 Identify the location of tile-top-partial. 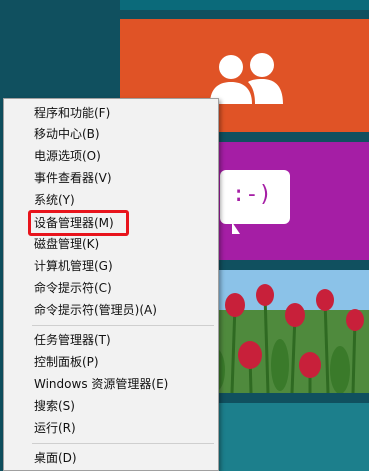
(244, 5).